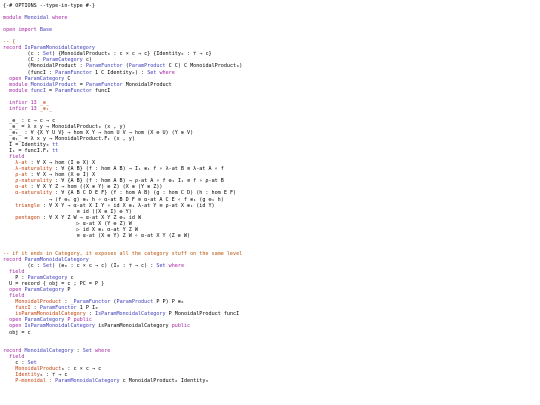 The height and width of the screenshot is (405, 540). What do you see at coordinates (147, 380) in the screenshot?
I see `code-token-text: c MonoidalProduct` at bounding box center [147, 380].